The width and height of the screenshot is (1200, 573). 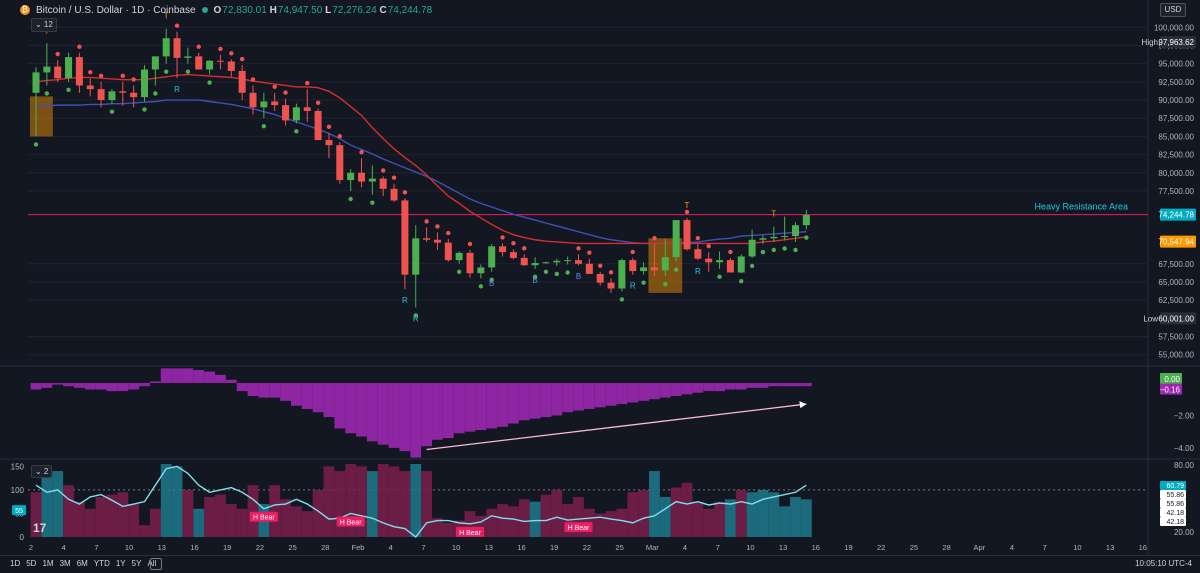 I want to click on price-tick-label: 67,500.00, so click(x=1176, y=264).